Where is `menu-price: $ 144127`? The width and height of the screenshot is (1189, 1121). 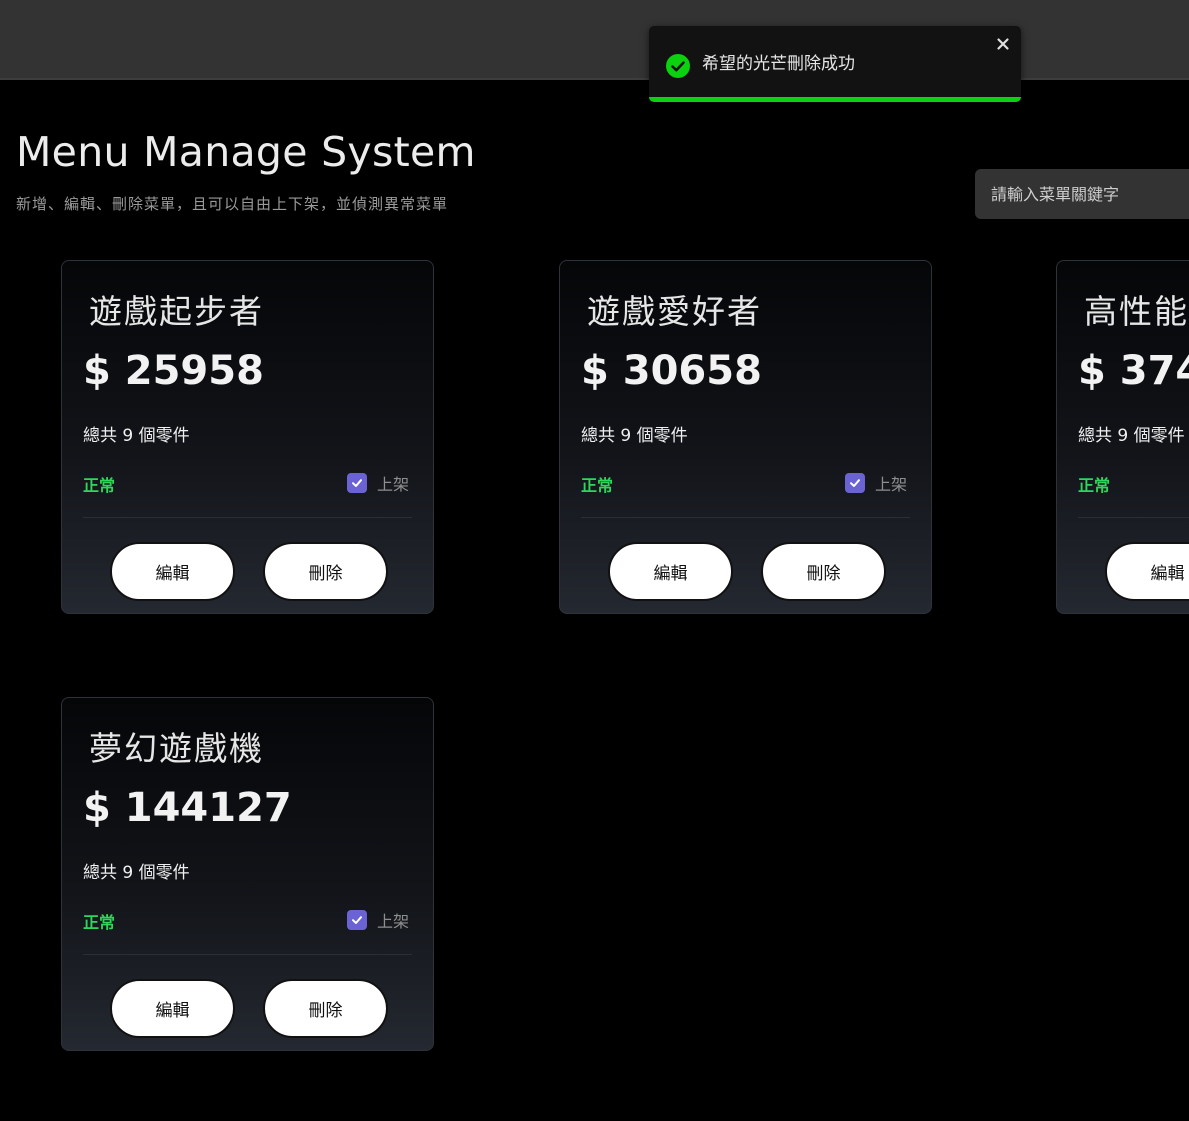
menu-price: $ 144127 is located at coordinates (187, 808).